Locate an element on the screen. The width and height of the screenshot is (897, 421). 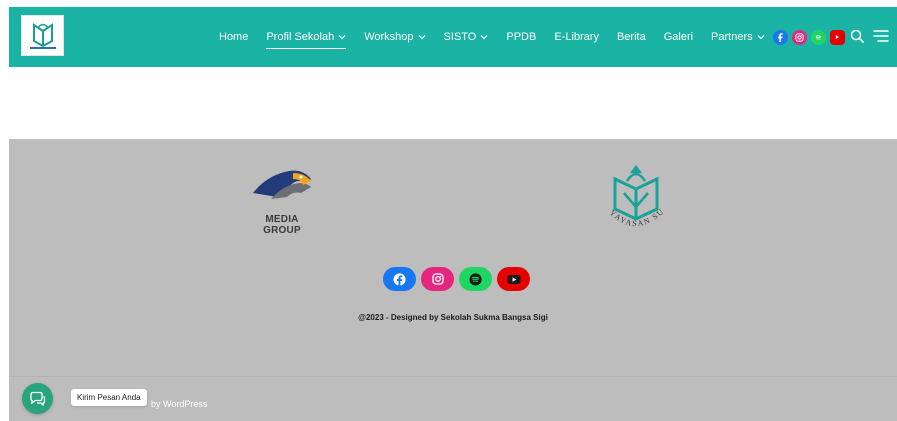
nav-workshop: Workshop is located at coordinates (394, 37).